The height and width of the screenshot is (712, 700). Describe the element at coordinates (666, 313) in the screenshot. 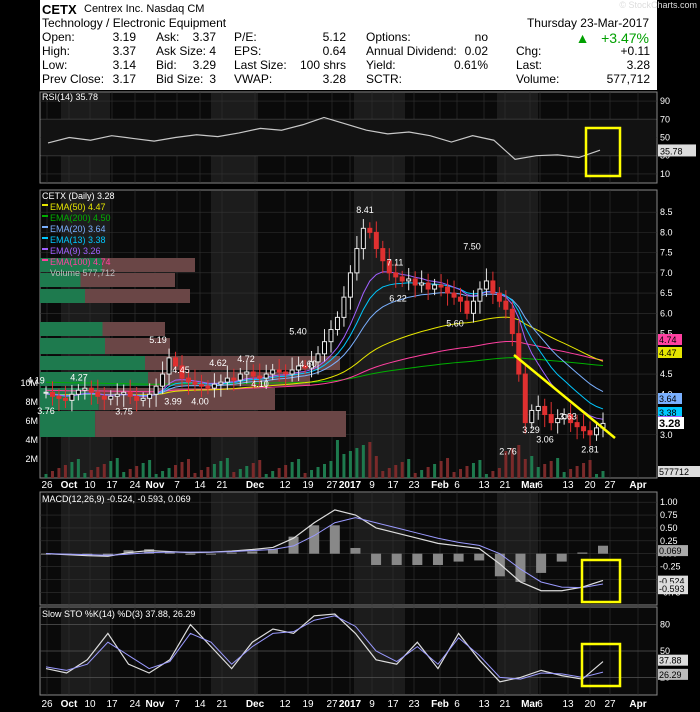

I see `price-tick-label: 6.0` at that location.